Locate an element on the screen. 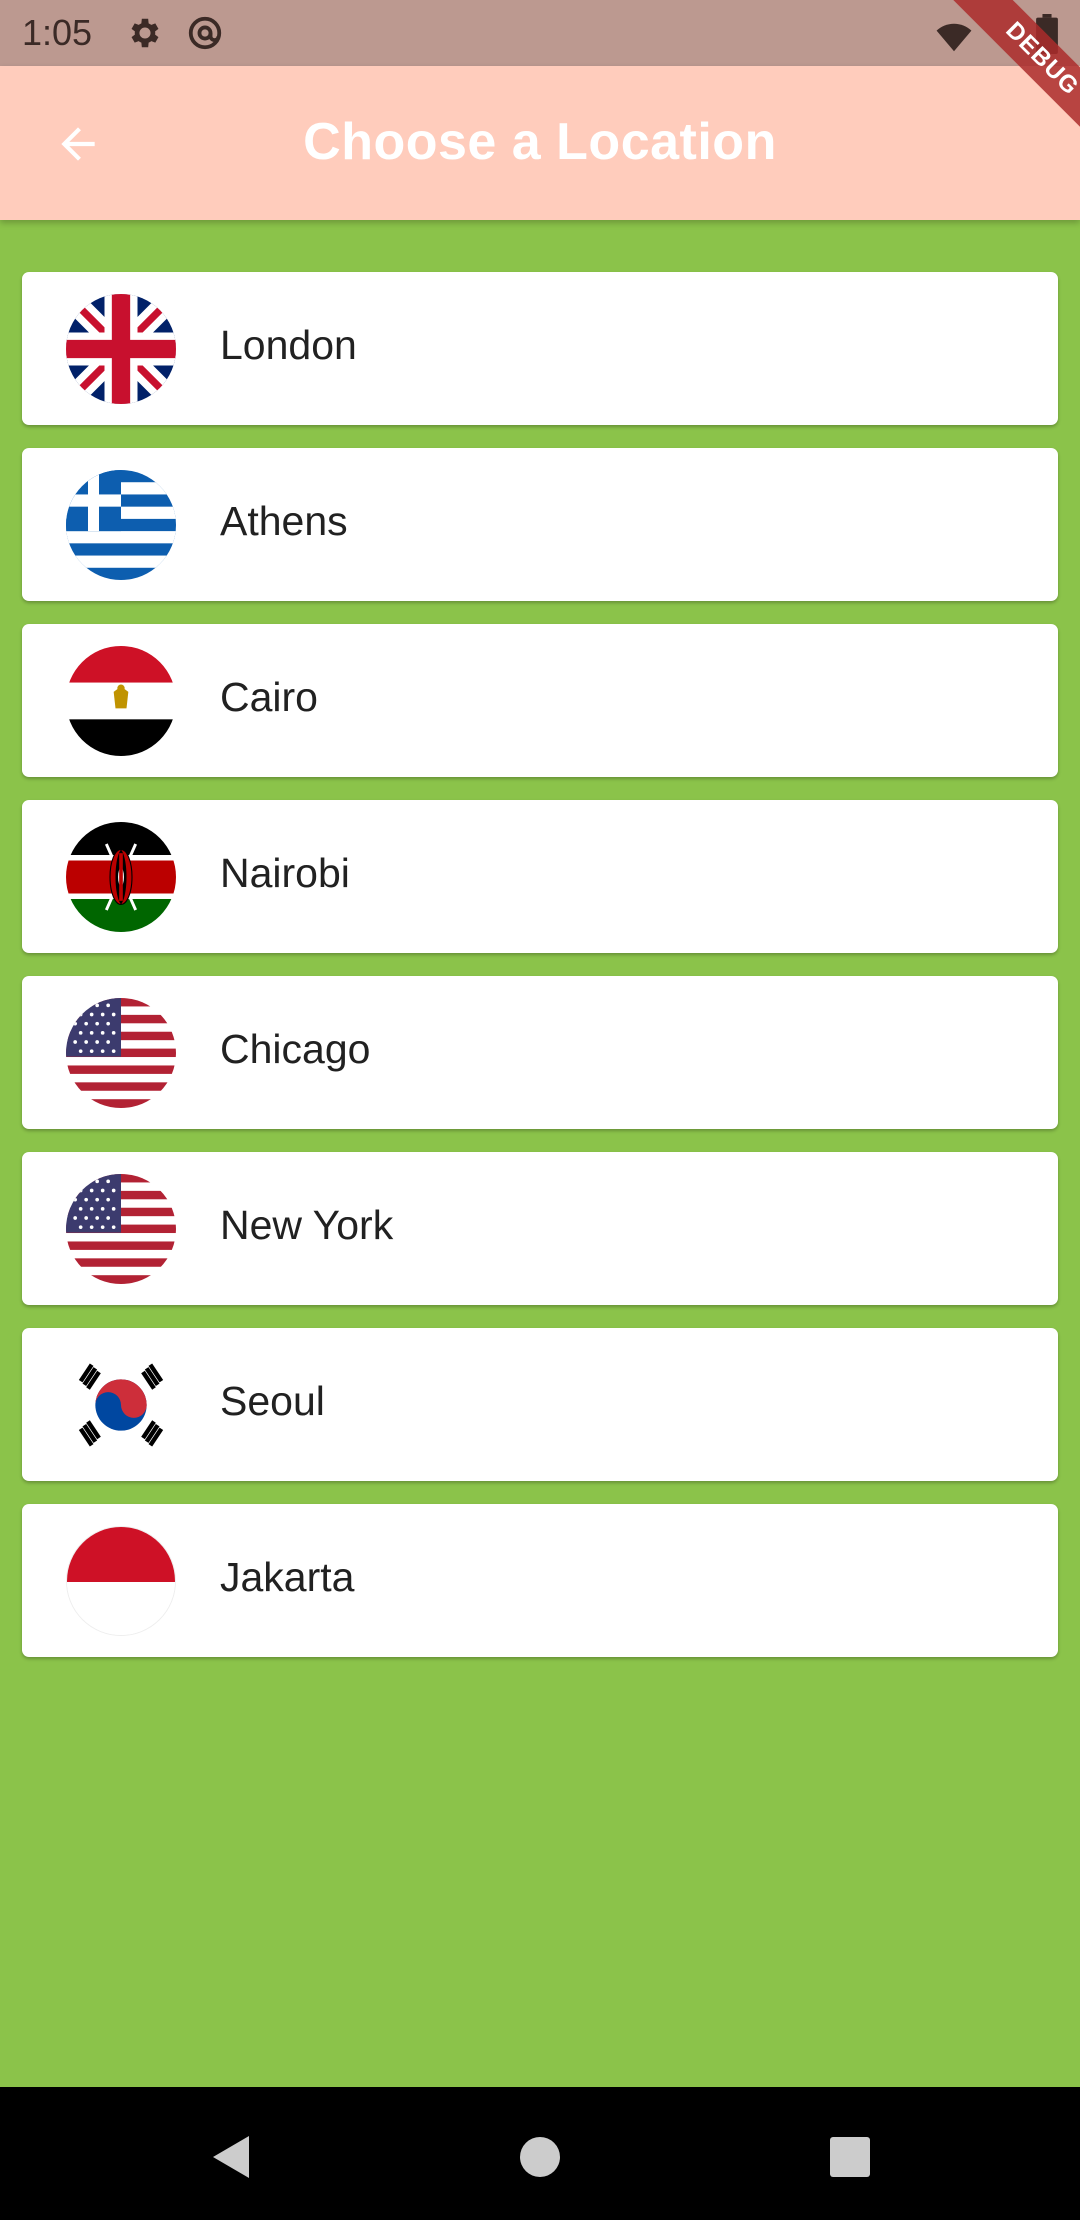  back-triangle-icon is located at coordinates (231, 2157).